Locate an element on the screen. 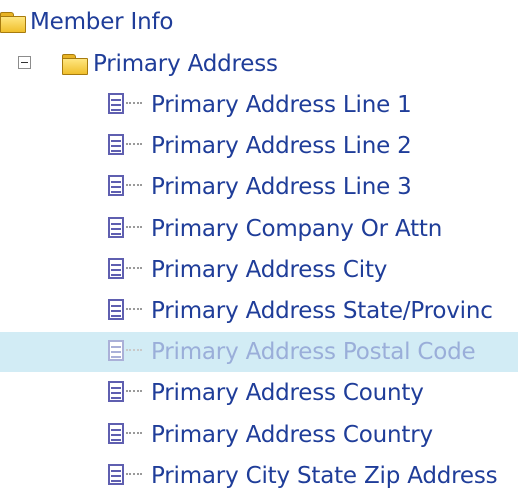 This screenshot has width=518, height=496. tree-leaf-label: Primary Address City is located at coordinates (269, 270).